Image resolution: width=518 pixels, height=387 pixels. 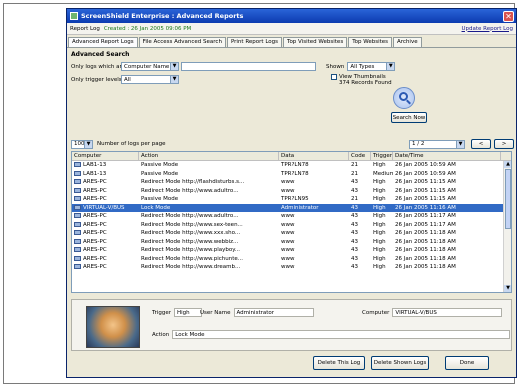 I want to click on table-cell: ARES-PC, so click(x=105, y=233).